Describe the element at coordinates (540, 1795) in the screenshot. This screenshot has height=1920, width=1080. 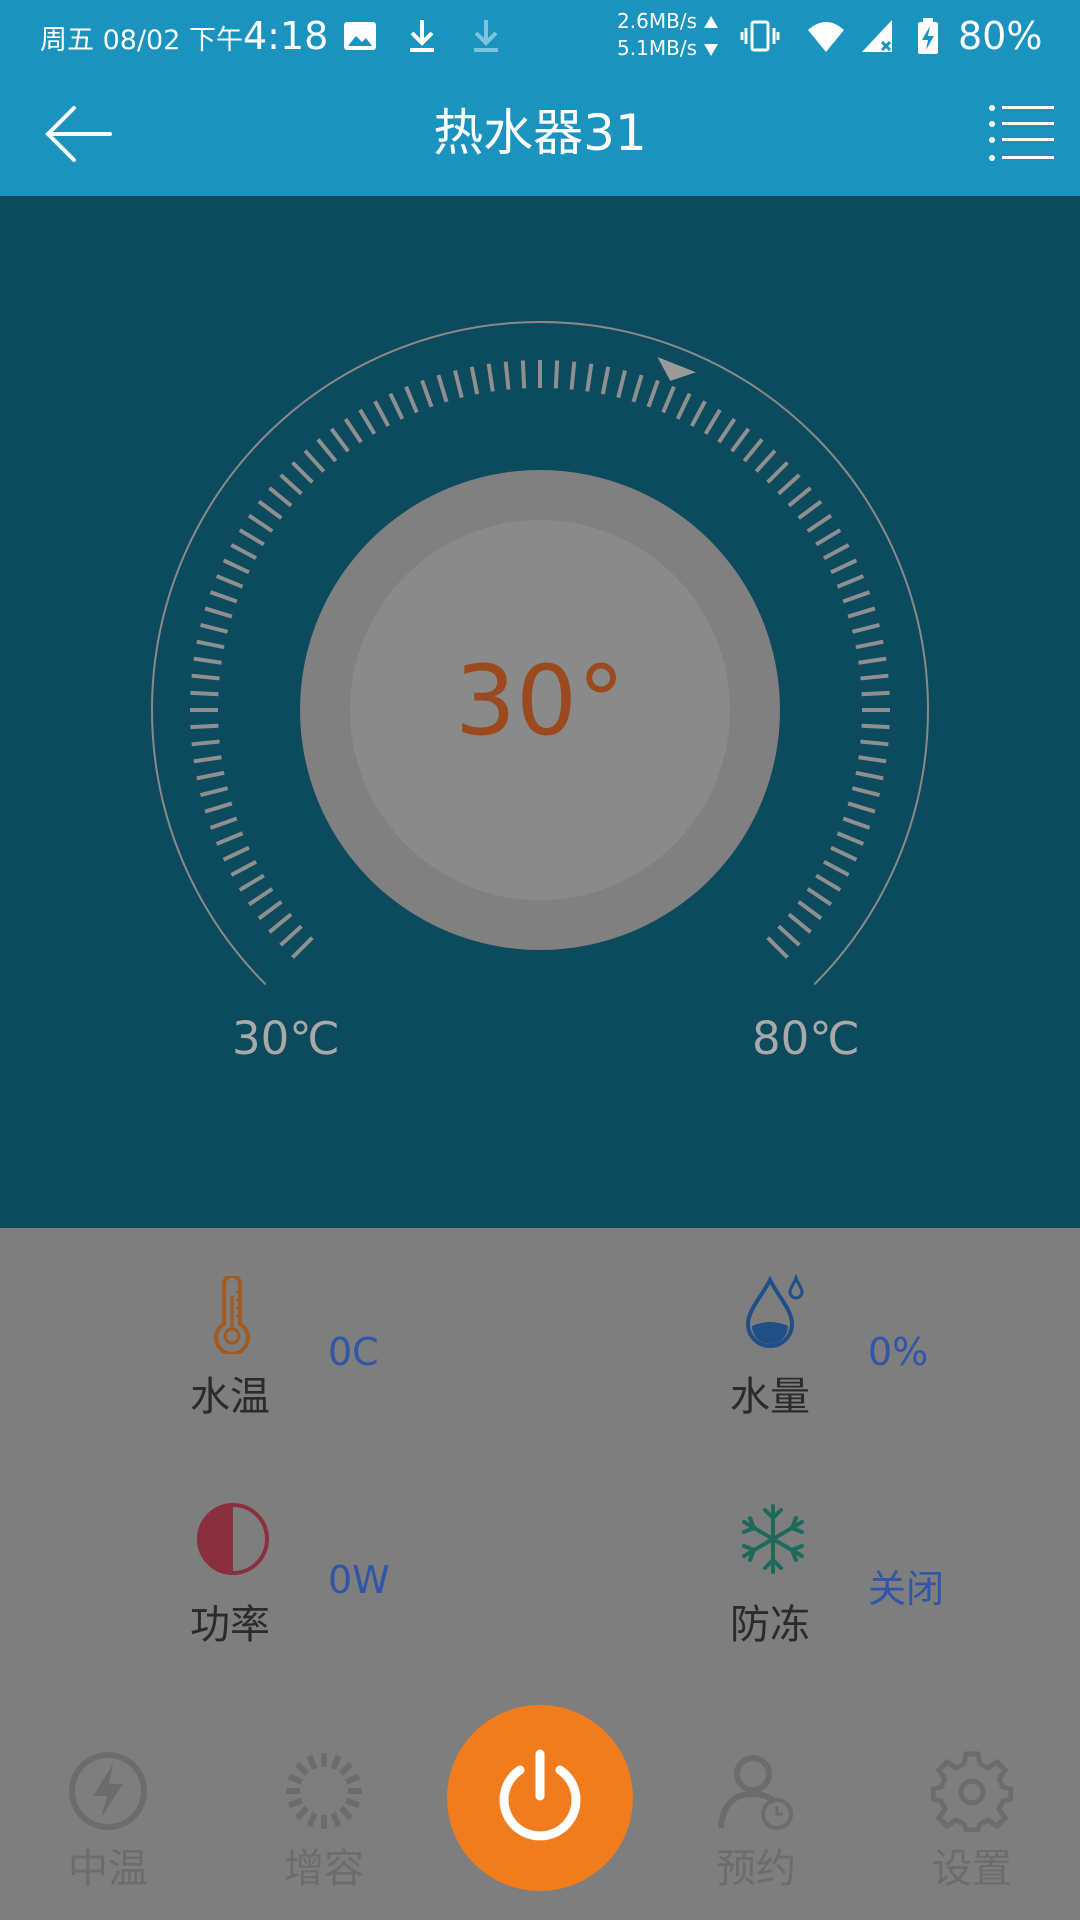
I see `power-icon` at that location.